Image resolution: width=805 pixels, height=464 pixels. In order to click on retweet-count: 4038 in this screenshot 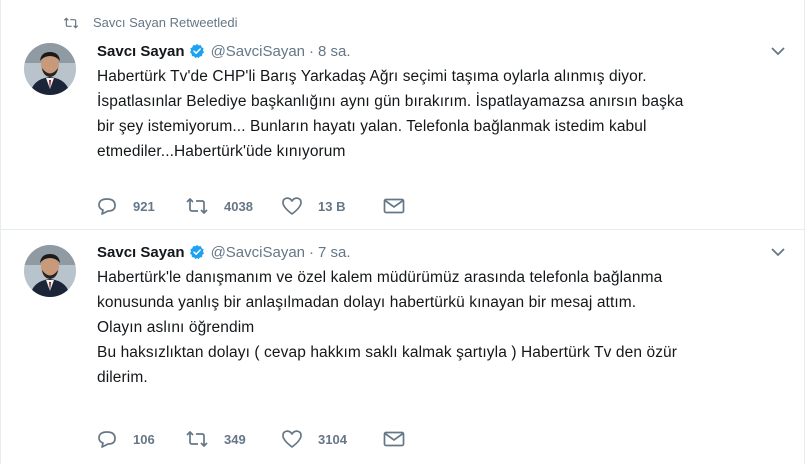, I will do `click(238, 206)`.